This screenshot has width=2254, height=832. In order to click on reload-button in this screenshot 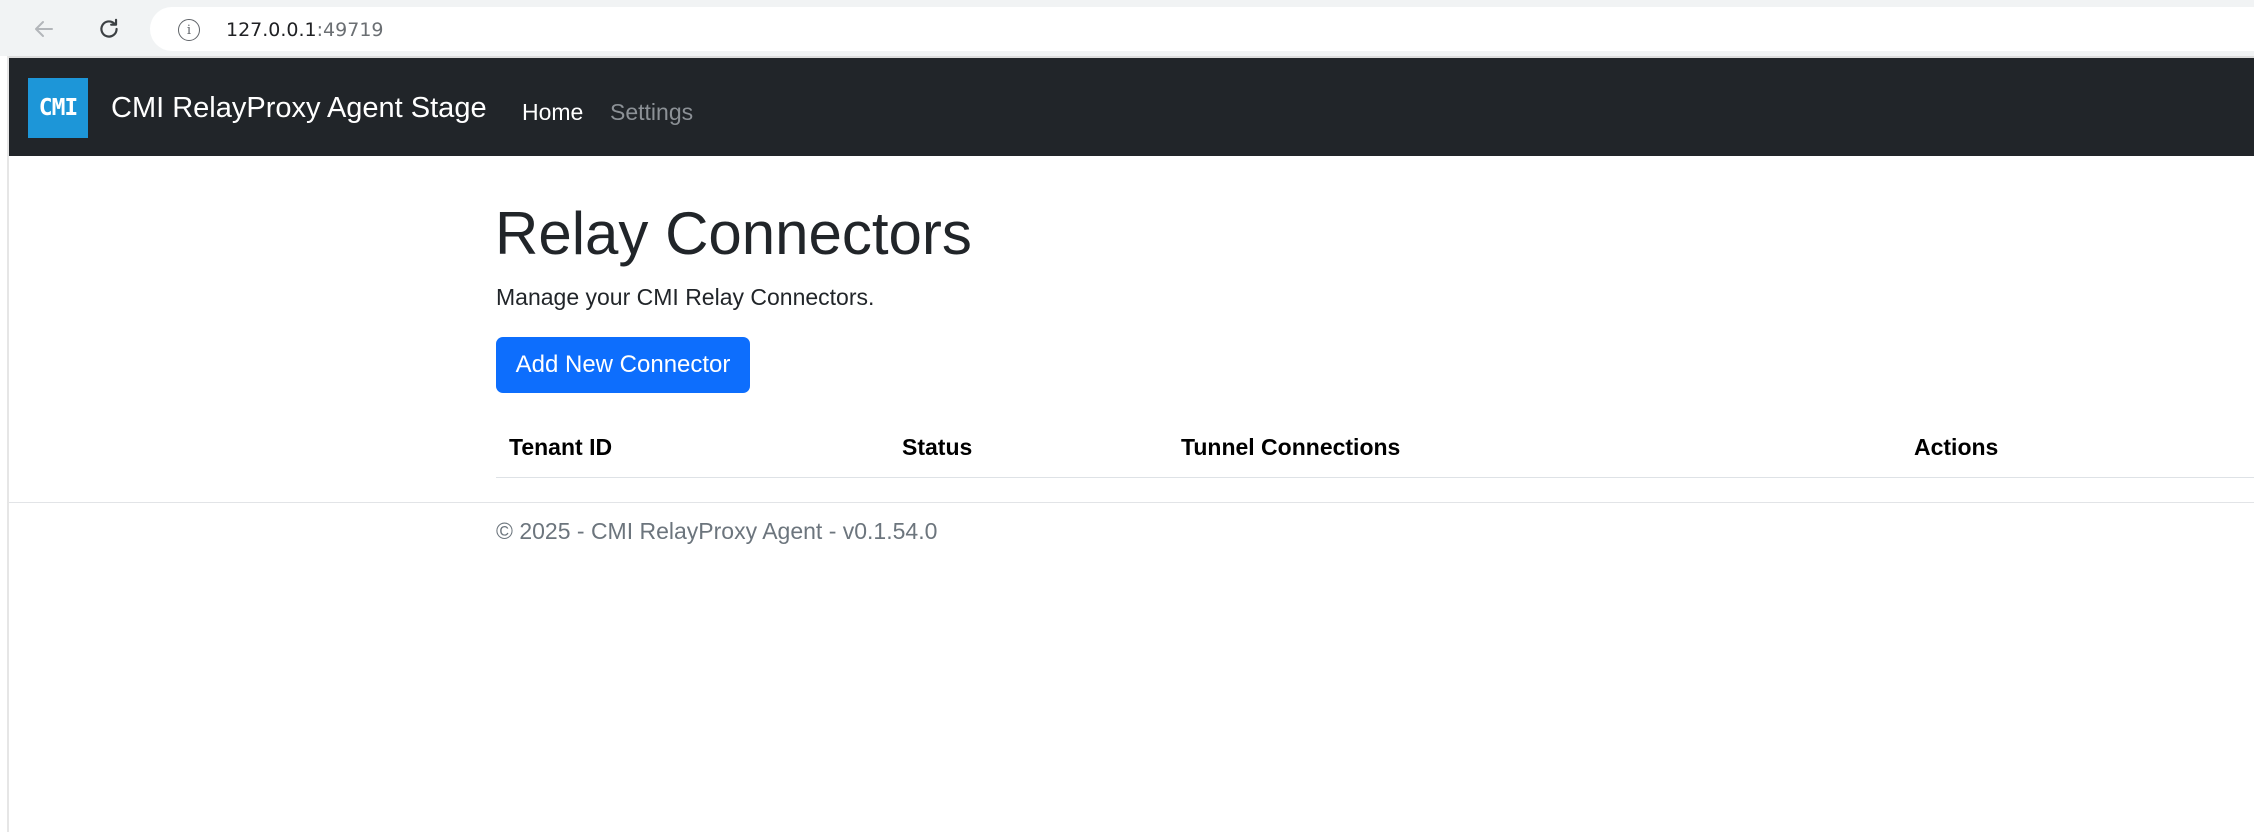, I will do `click(109, 29)`.